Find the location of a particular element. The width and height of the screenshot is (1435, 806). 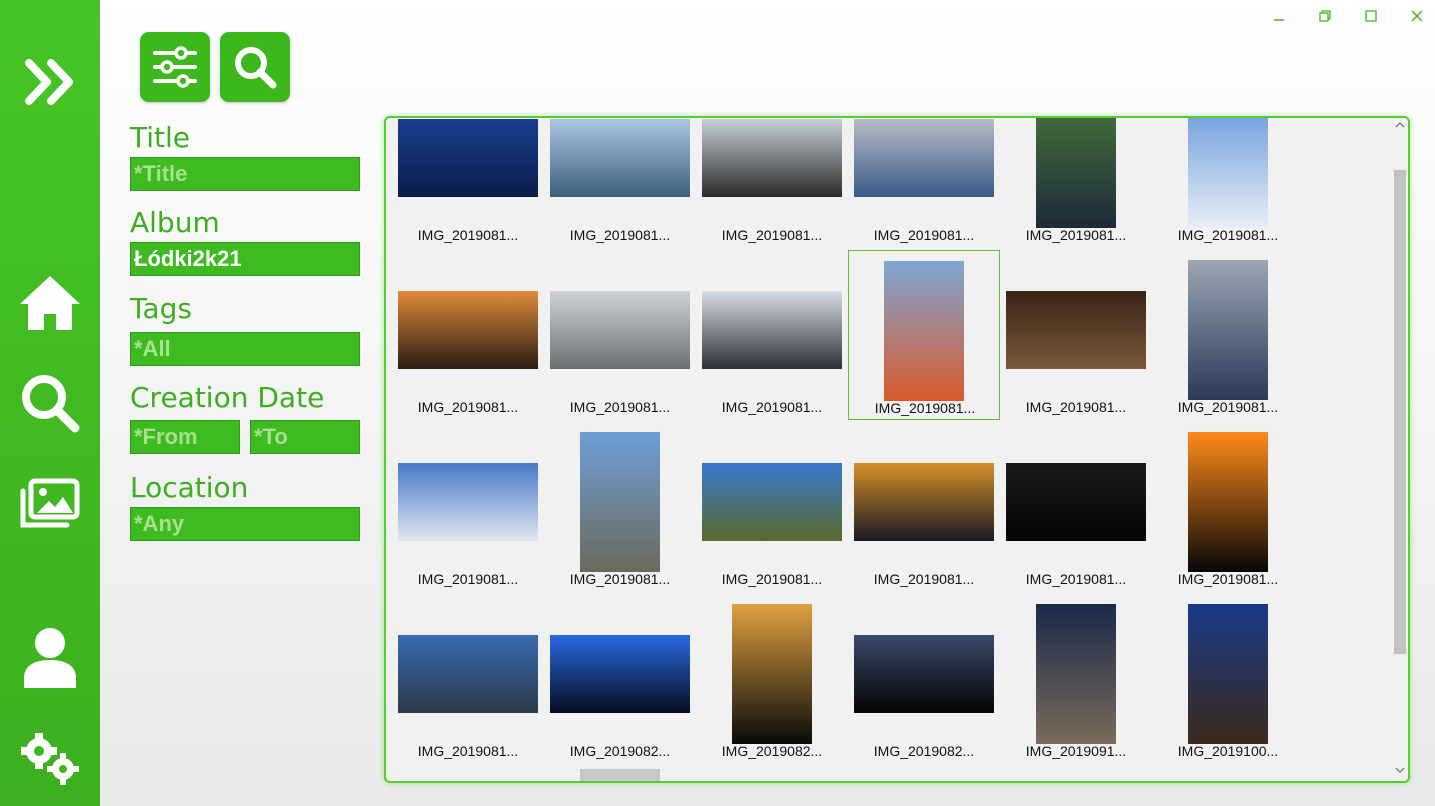

apply-search-button is located at coordinates (255, 67).